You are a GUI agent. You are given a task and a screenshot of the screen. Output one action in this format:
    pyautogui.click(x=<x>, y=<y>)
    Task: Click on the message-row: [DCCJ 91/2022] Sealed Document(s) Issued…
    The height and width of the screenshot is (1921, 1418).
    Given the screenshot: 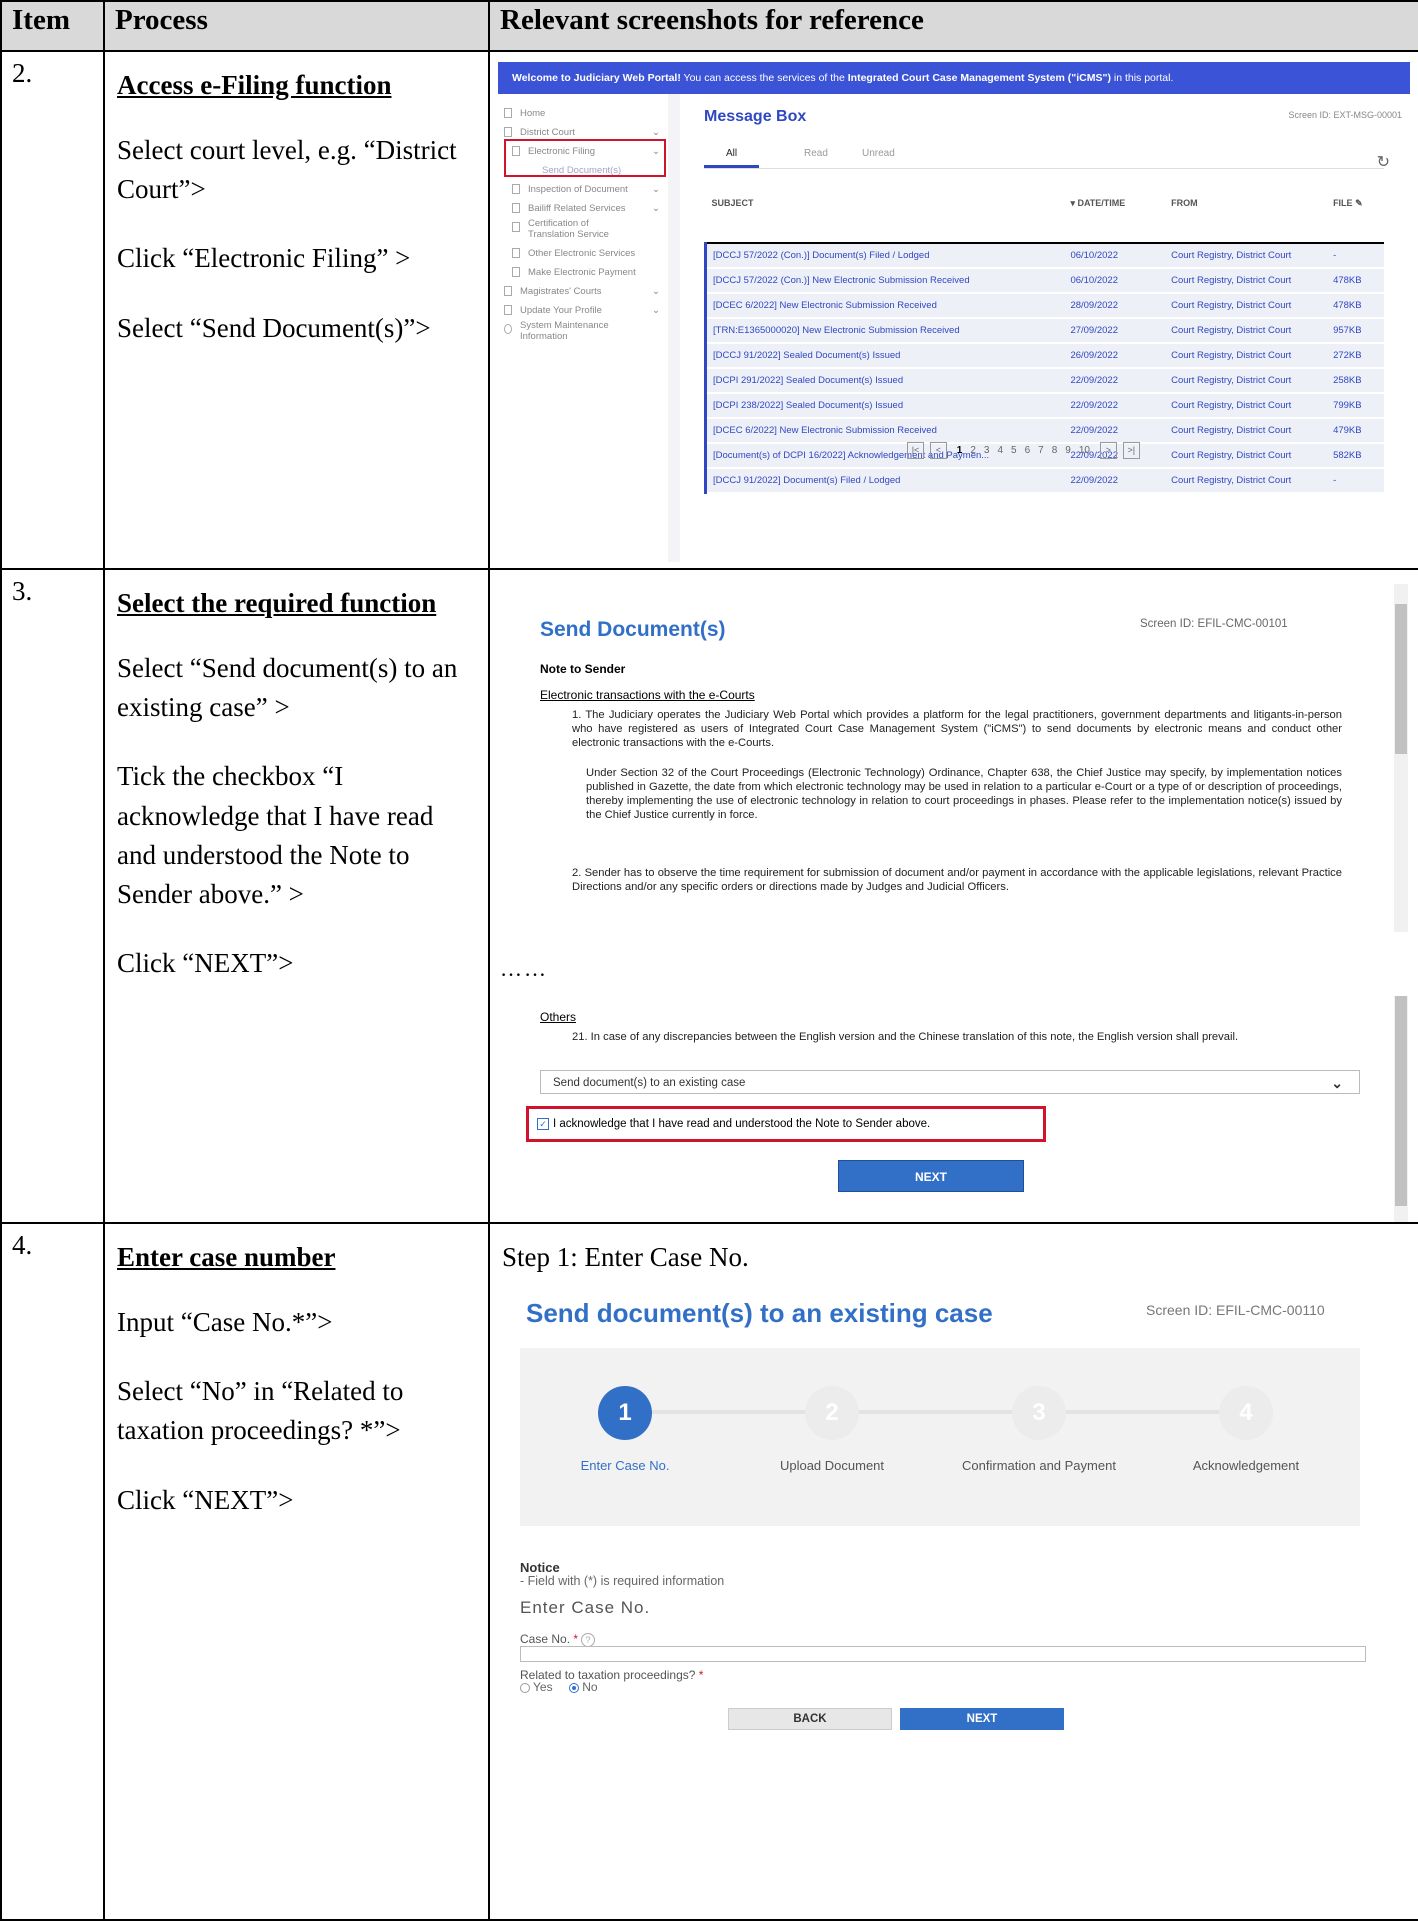 What is the action you would take?
    pyautogui.click(x=1044, y=356)
    